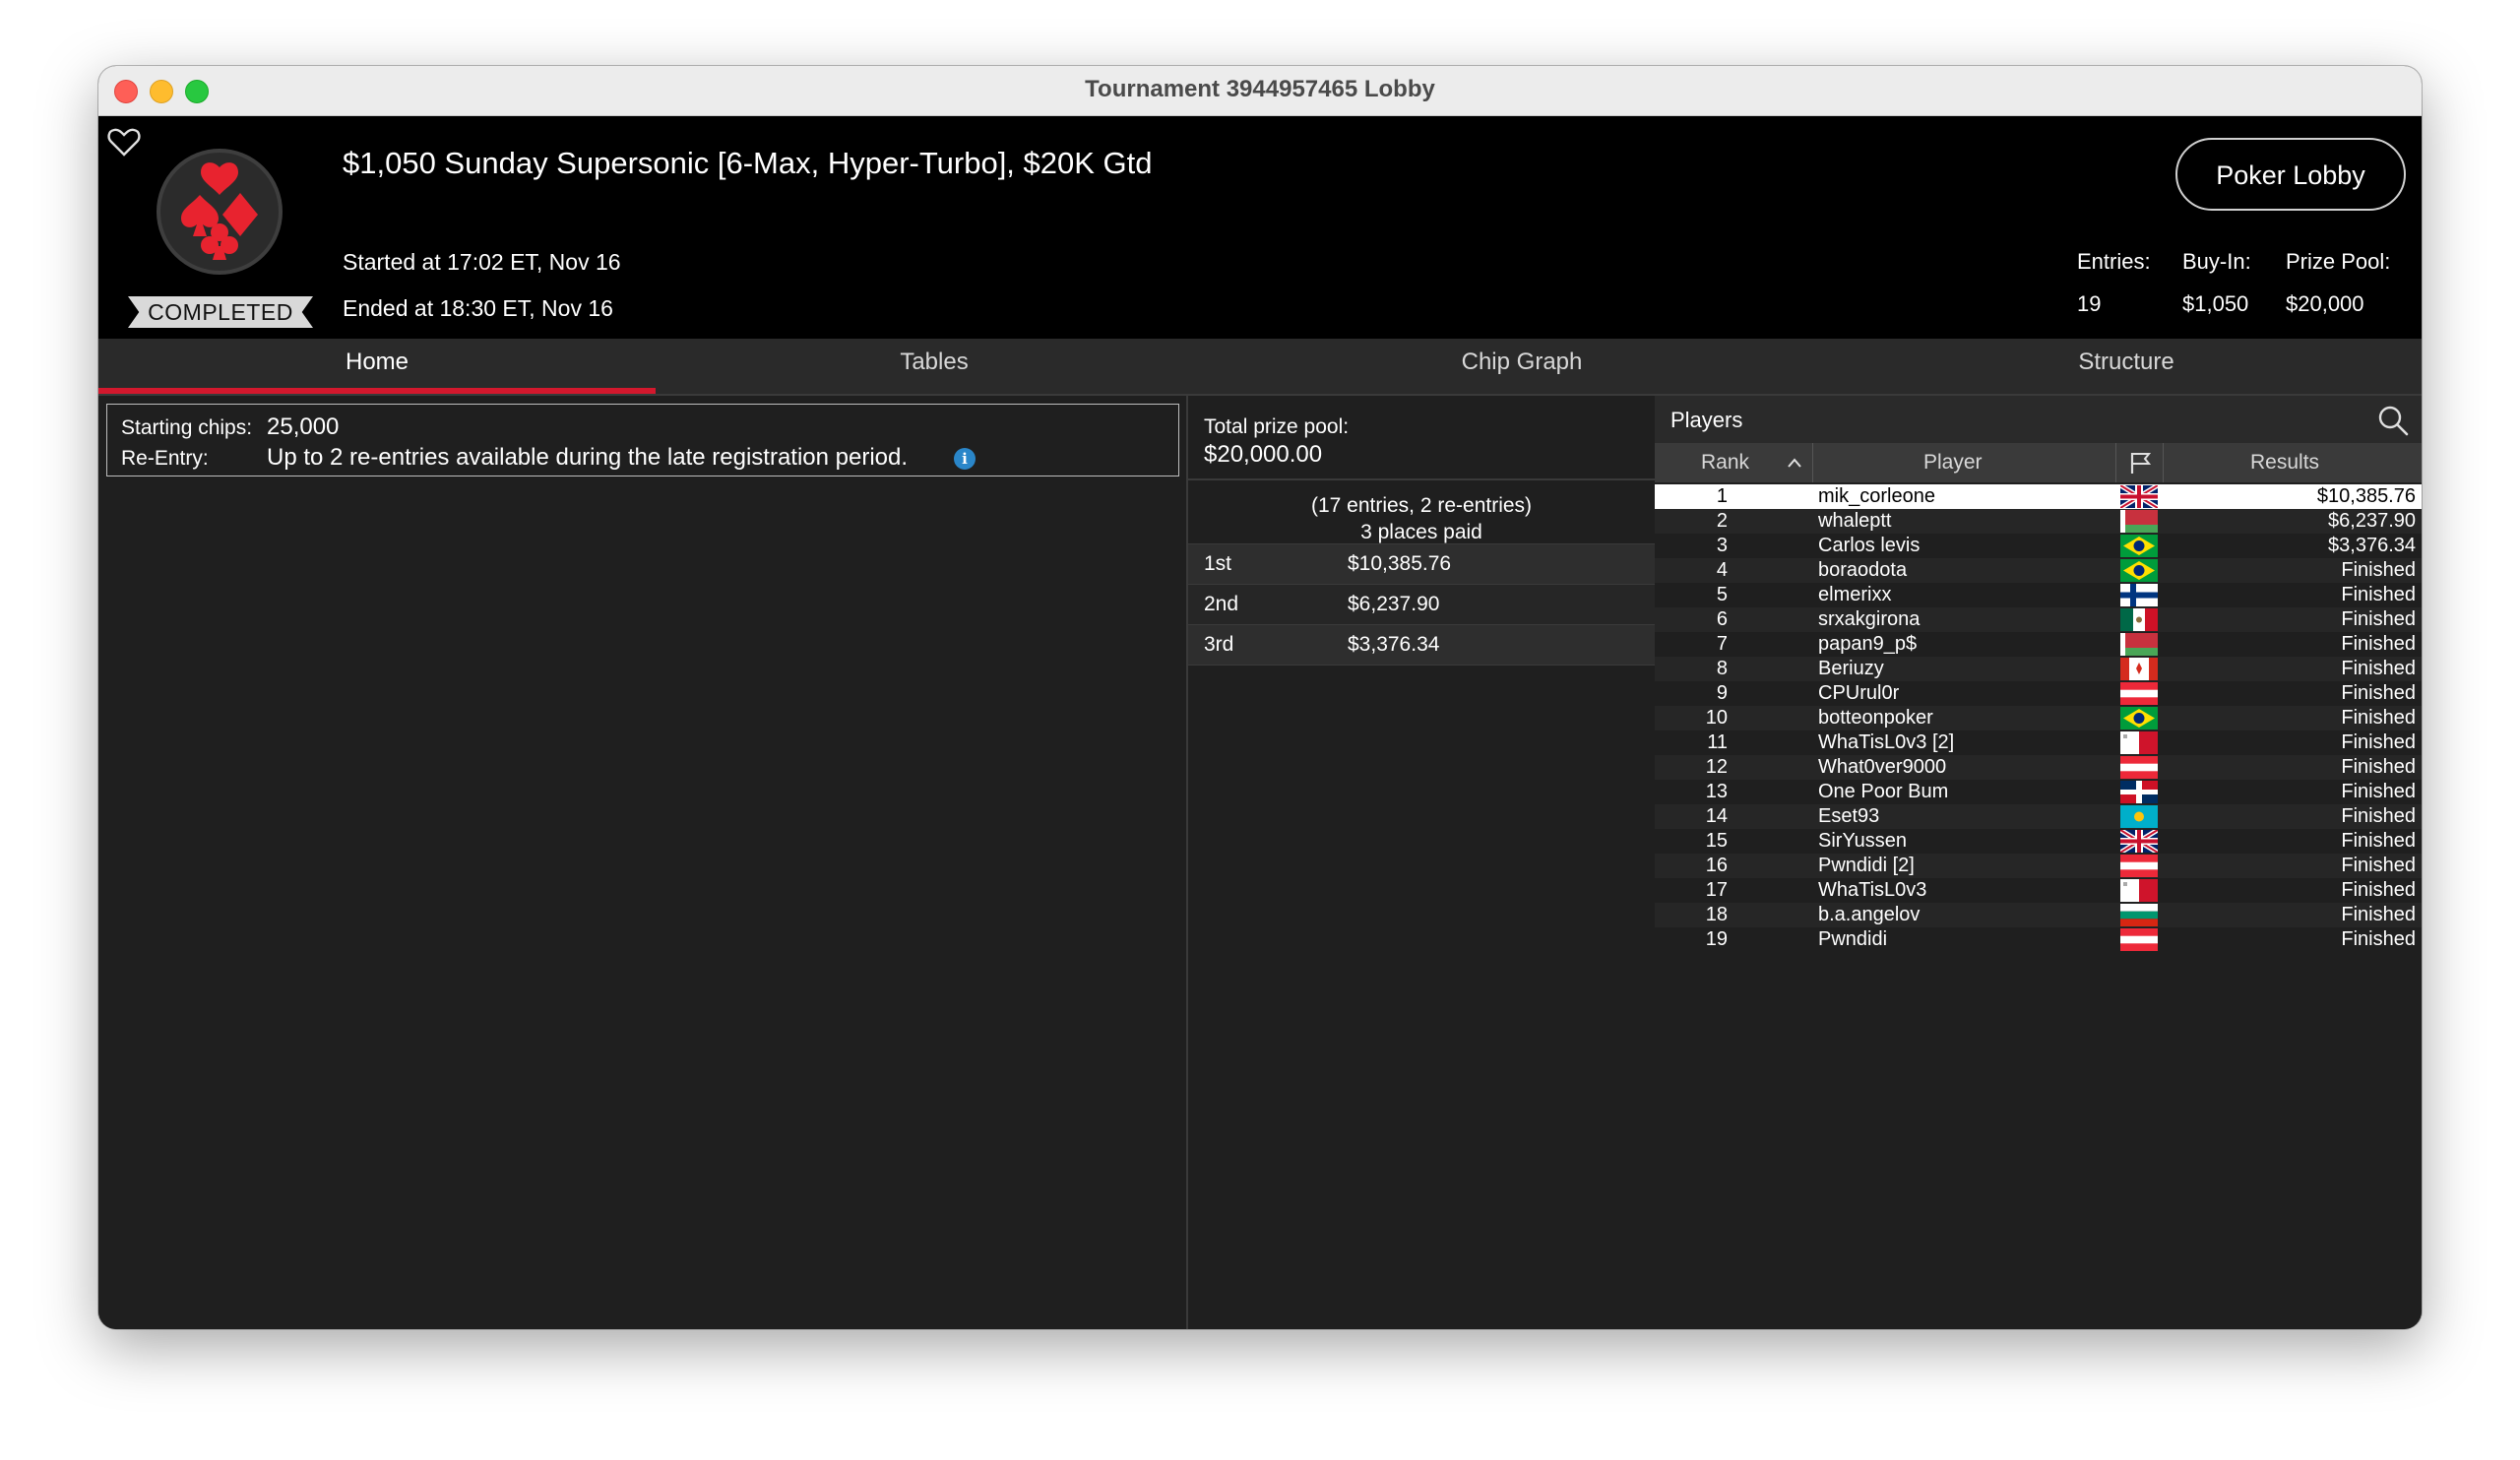 The height and width of the screenshot is (1460, 2520). What do you see at coordinates (1421, 645) in the screenshot?
I see `prize-row: 3rd $3,376.34` at bounding box center [1421, 645].